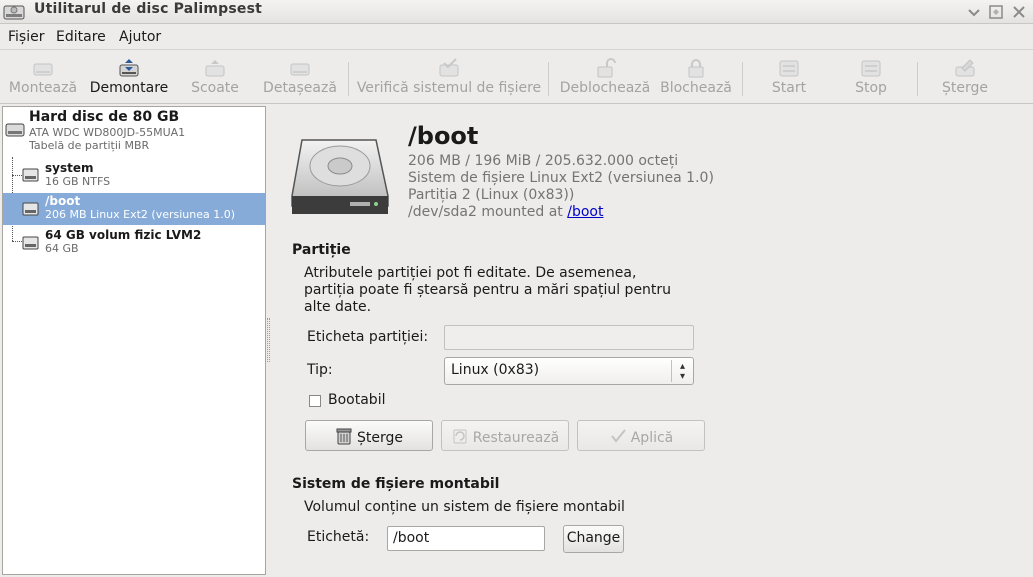  What do you see at coordinates (140, 37) in the screenshot?
I see `menu-help: Ajutor` at bounding box center [140, 37].